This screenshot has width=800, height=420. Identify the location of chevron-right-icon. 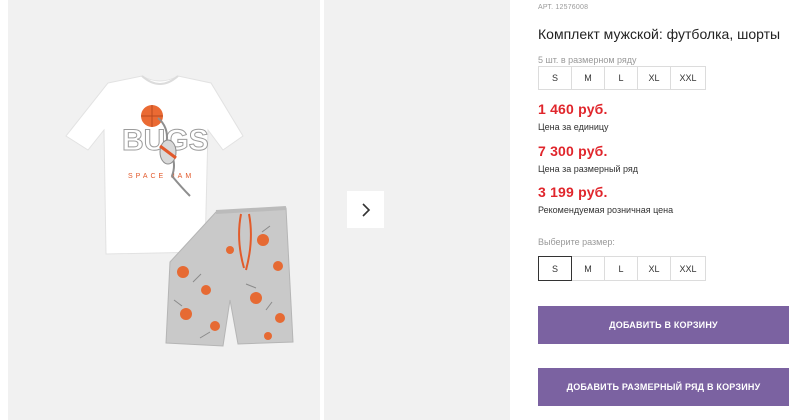
(365, 209).